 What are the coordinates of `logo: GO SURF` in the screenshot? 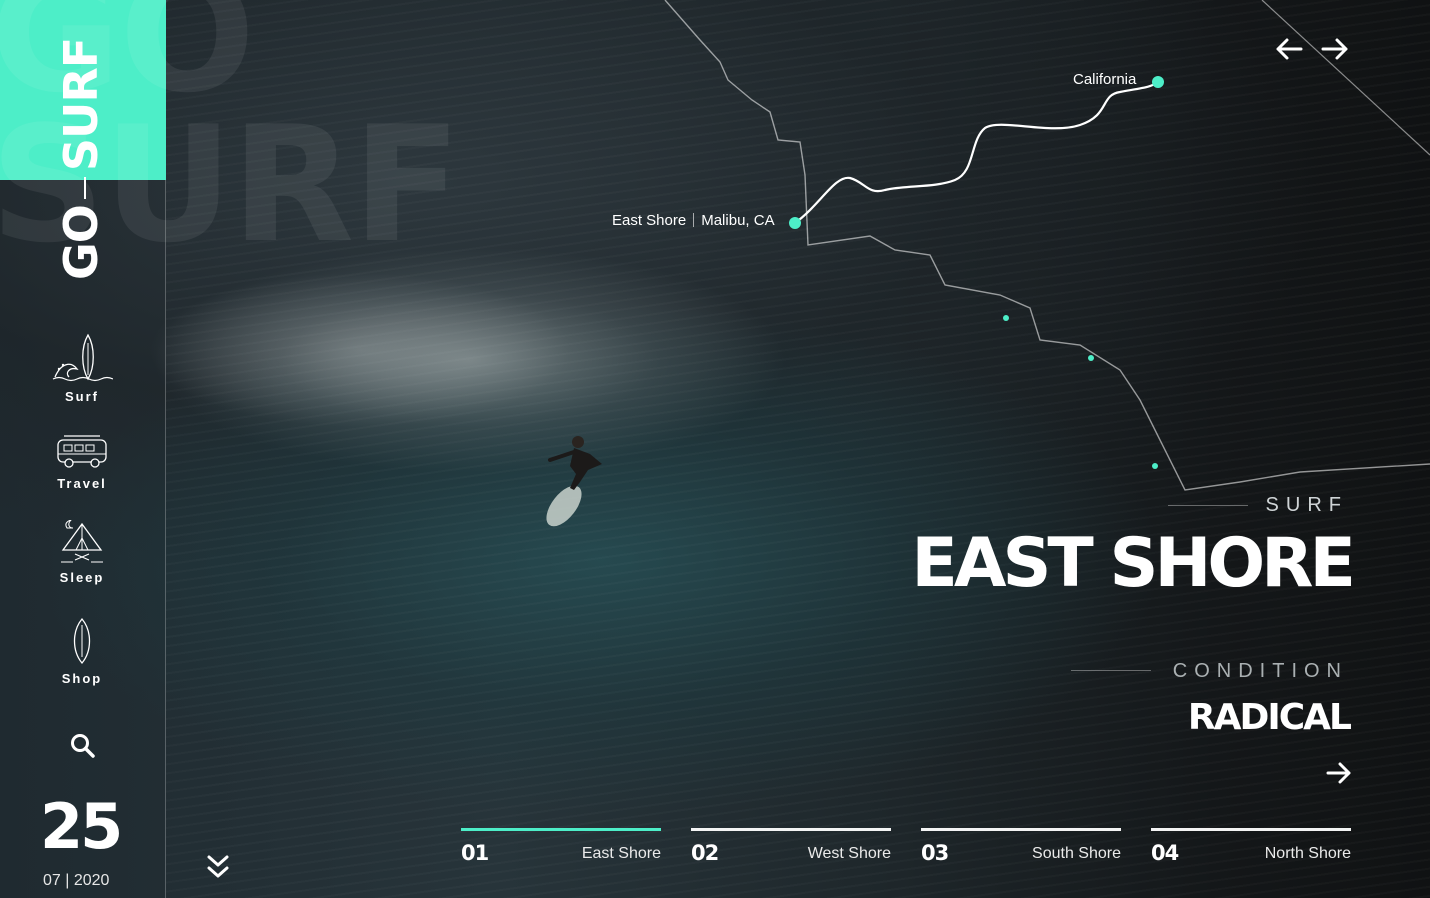 It's located at (81, 140).